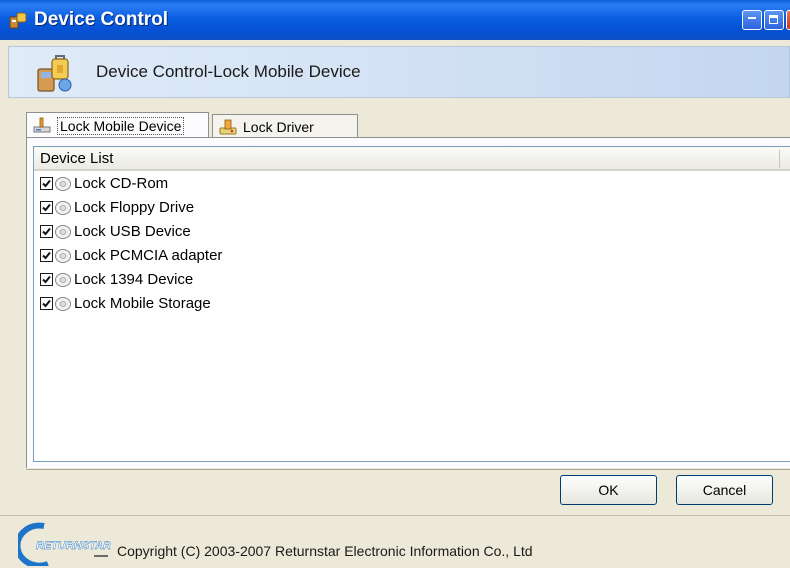 The height and width of the screenshot is (568, 790). Describe the element at coordinates (278, 127) in the screenshot. I see `tab-label: Lock Driver` at that location.